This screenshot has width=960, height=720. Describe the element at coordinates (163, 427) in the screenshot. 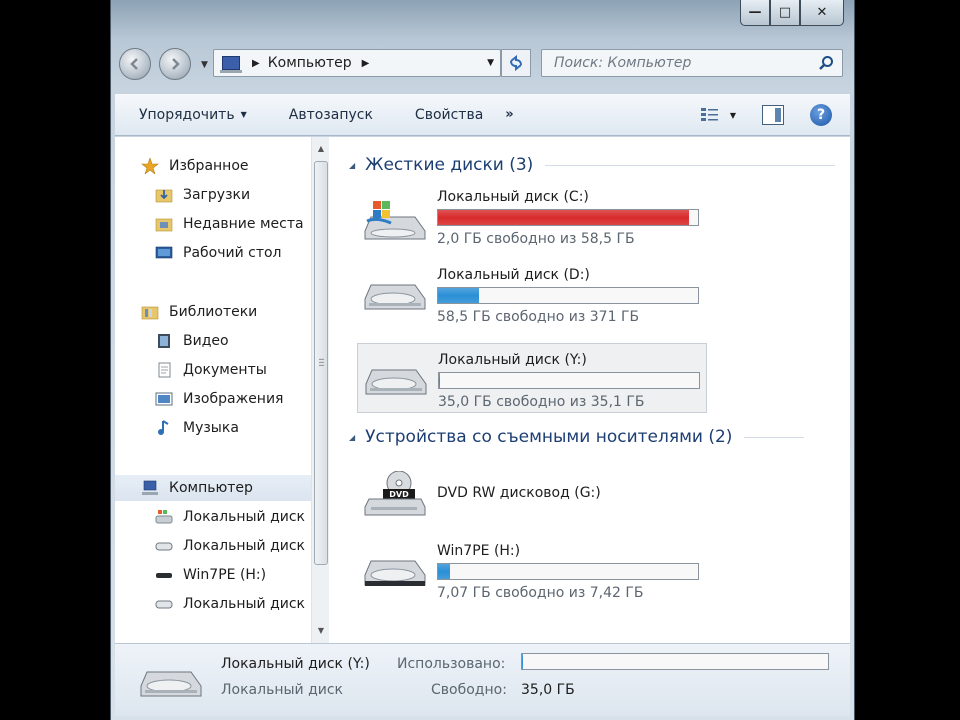

I see `music-library-icon` at that location.